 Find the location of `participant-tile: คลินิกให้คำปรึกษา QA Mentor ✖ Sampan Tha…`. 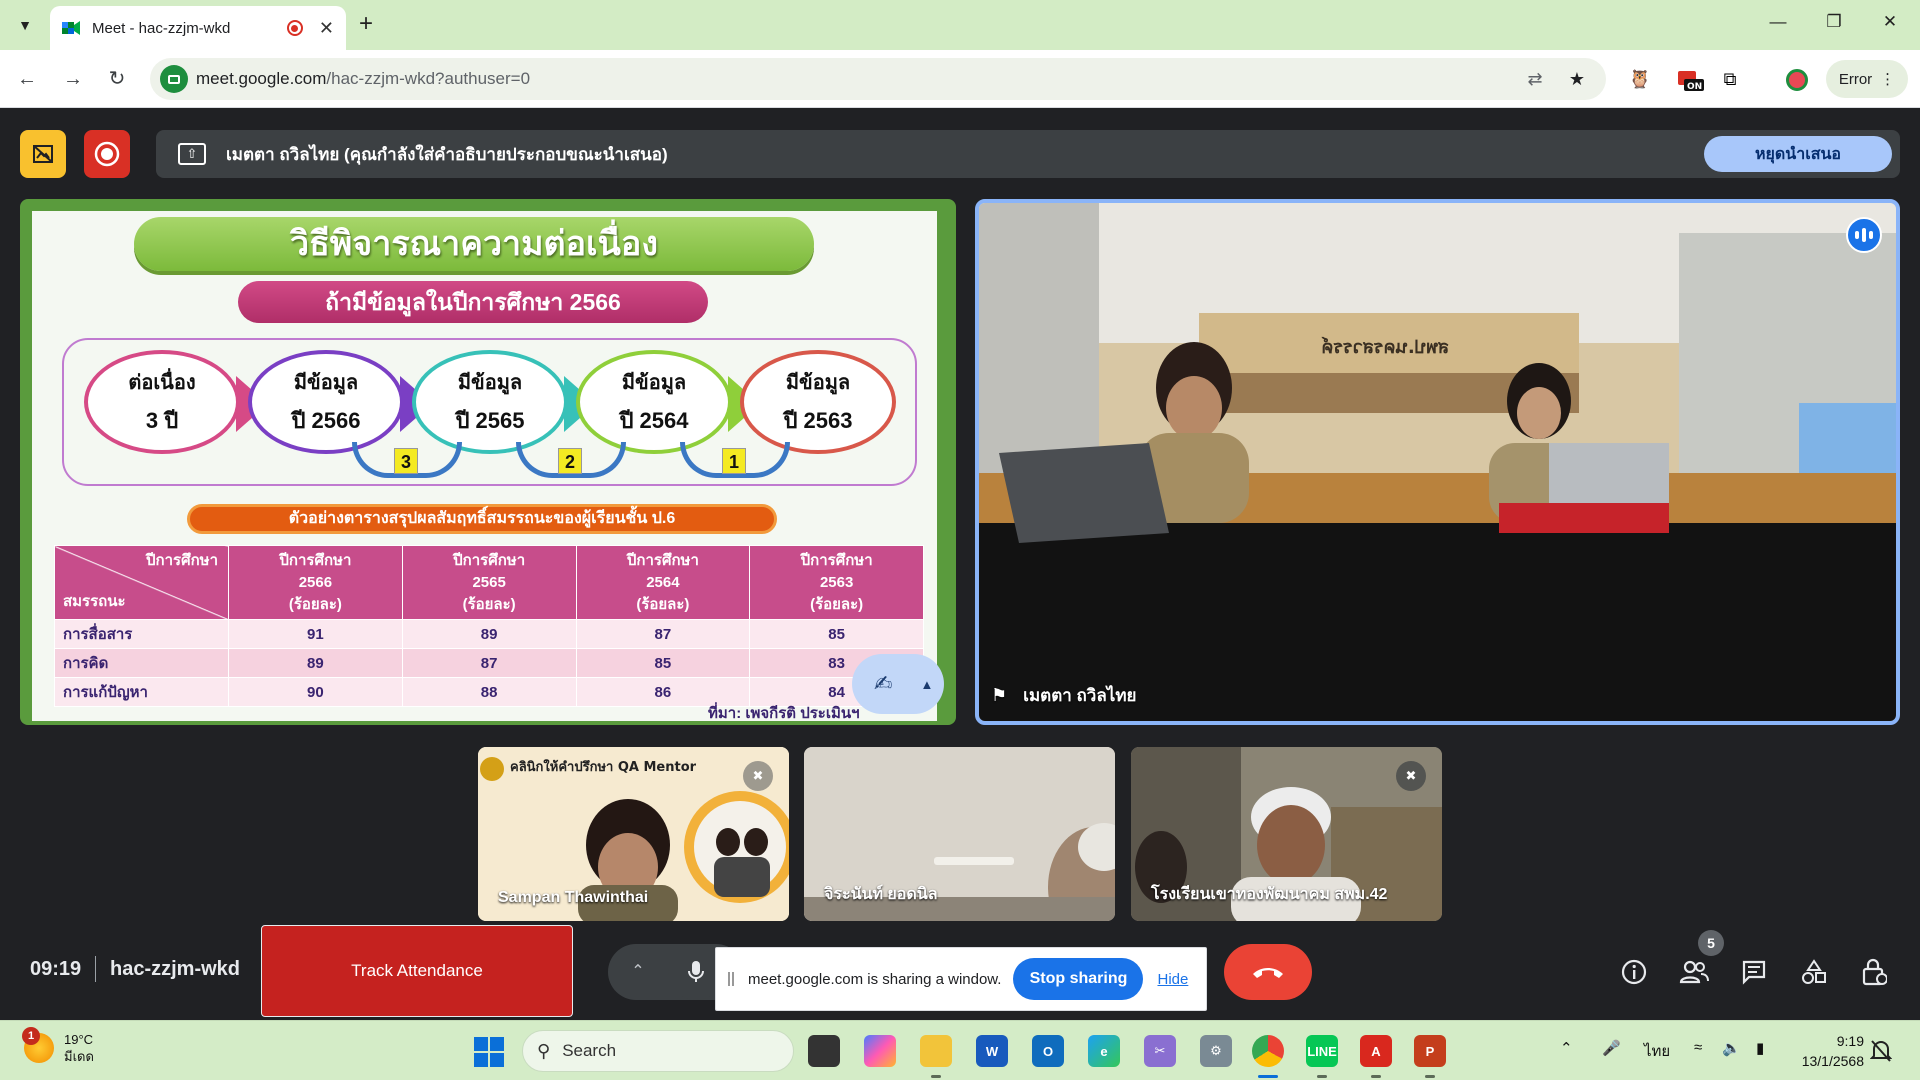

participant-tile: คลินิกให้คำปรึกษา QA Mentor ✖ Sampan Tha… is located at coordinates (633, 834).